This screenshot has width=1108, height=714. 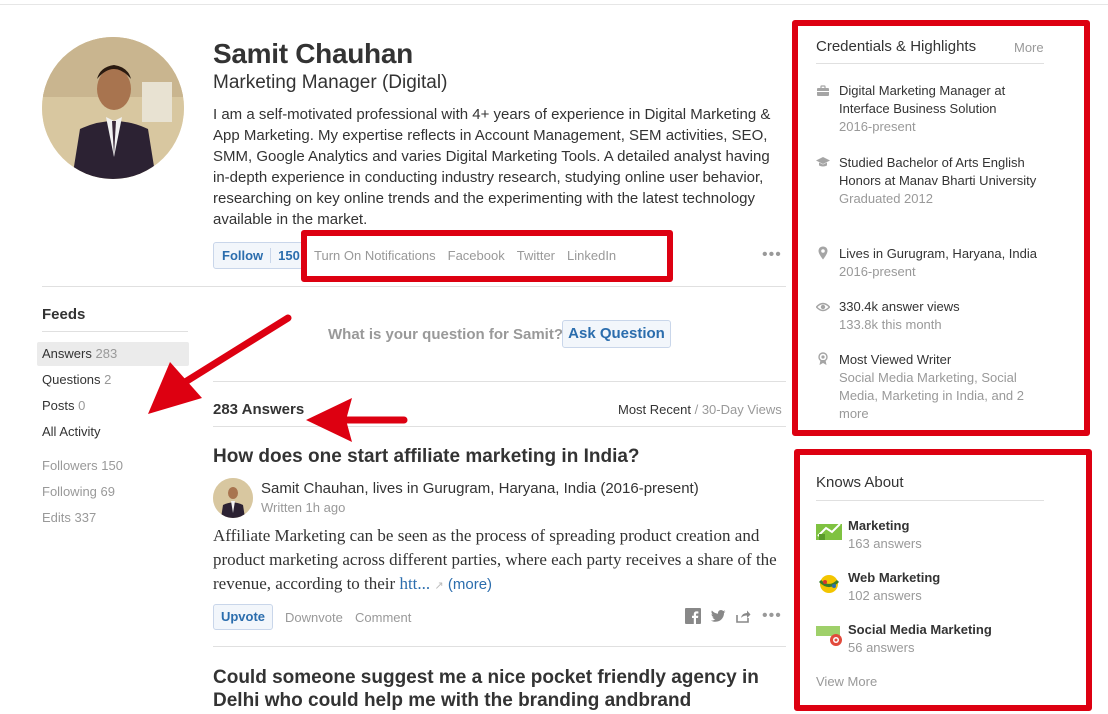 I want to click on profile-name: Samit Chauhan, so click(x=313, y=53).